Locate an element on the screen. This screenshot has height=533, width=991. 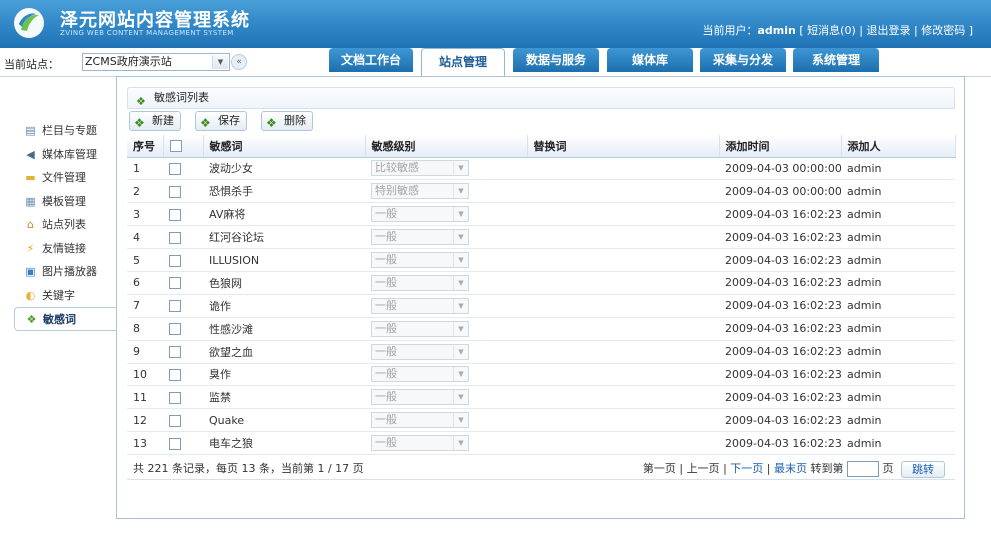
table-row: 1 波动少女 比较敏感 ▼ 2009-04-03 00:00:00 admin is located at coordinates (541, 169).